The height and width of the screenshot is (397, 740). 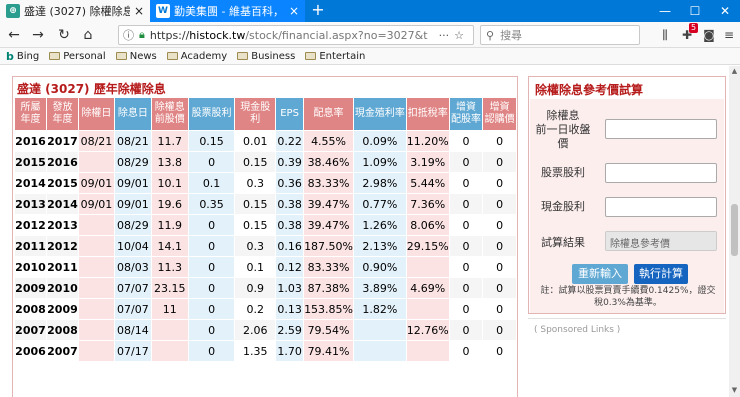 What do you see at coordinates (290, 162) in the screenshot?
I see `table-cell: 0.39` at bounding box center [290, 162].